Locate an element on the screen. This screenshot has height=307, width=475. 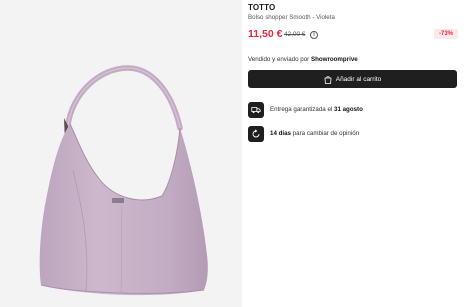
delivery-text: Entrega garantizada el is located at coordinates (301, 109).